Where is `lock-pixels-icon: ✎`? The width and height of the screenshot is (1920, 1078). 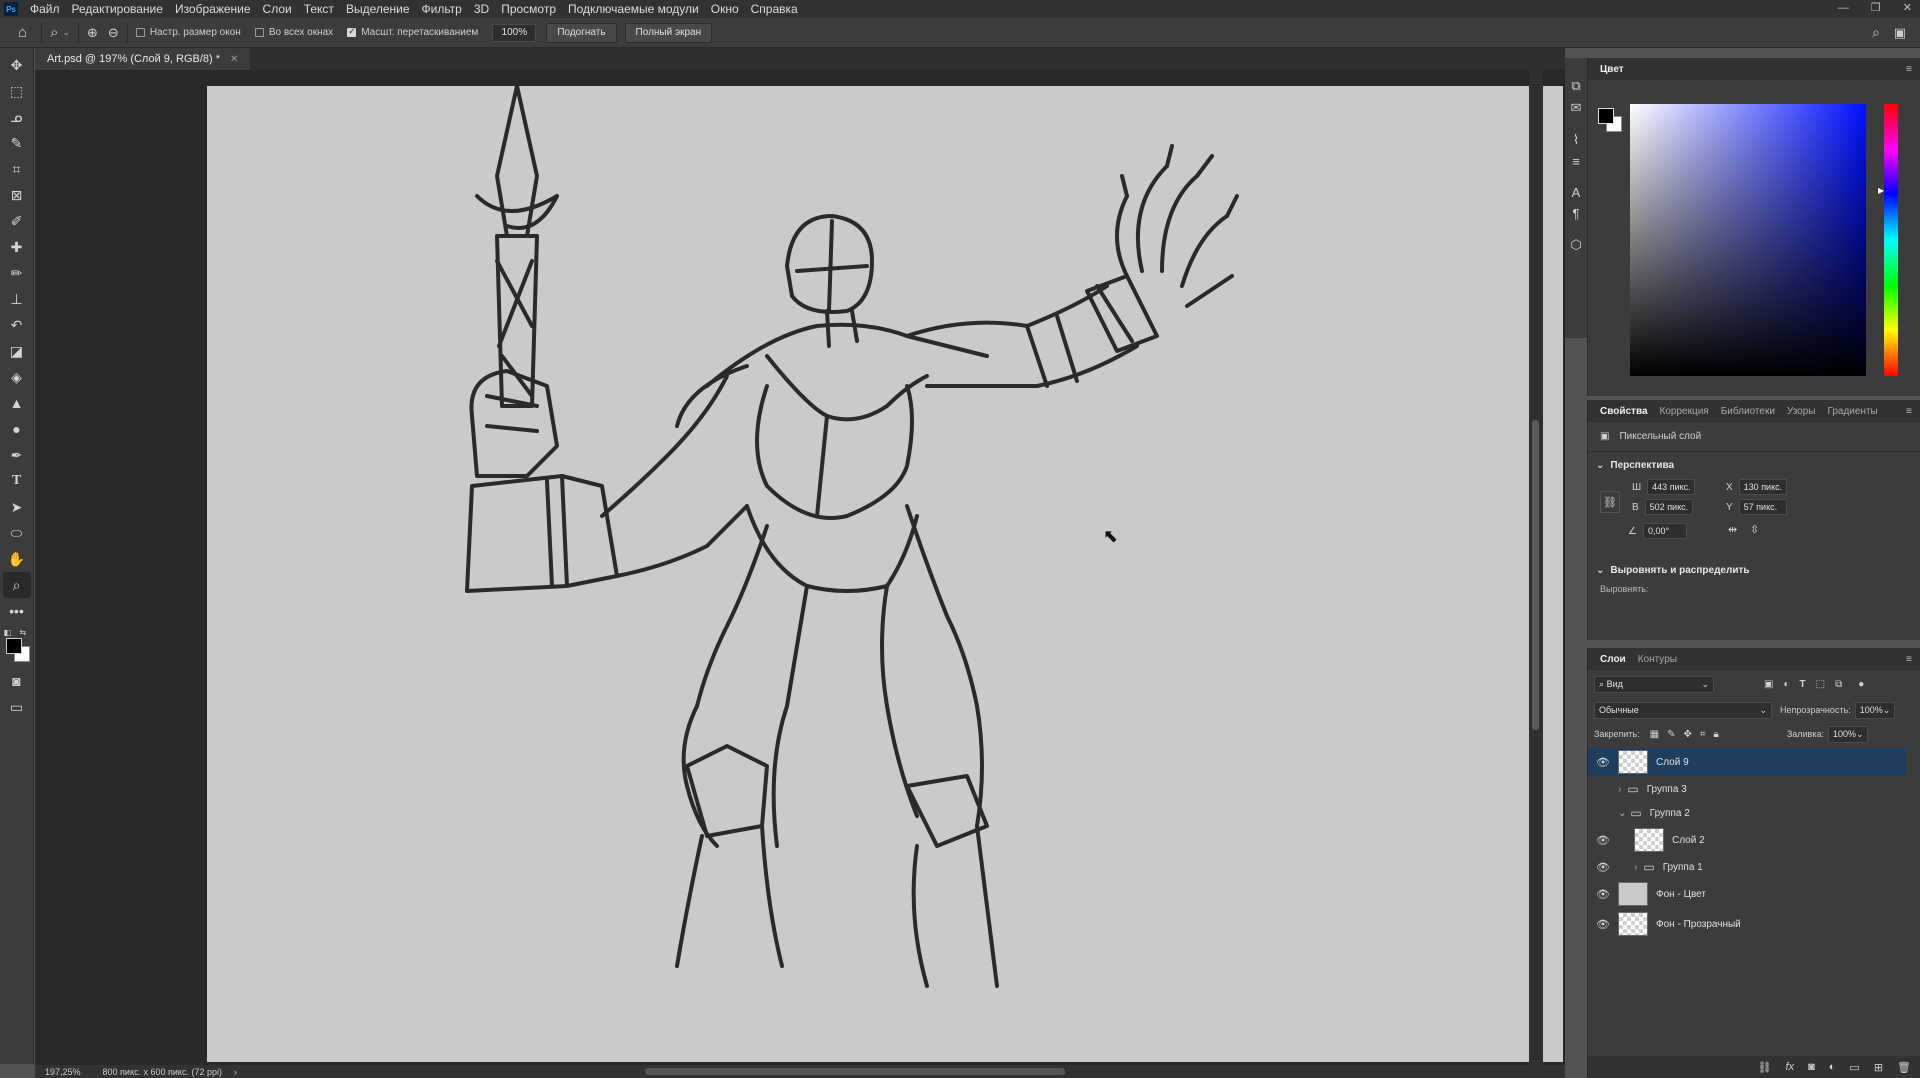
lock-pixels-icon: ✎ is located at coordinates (1671, 734).